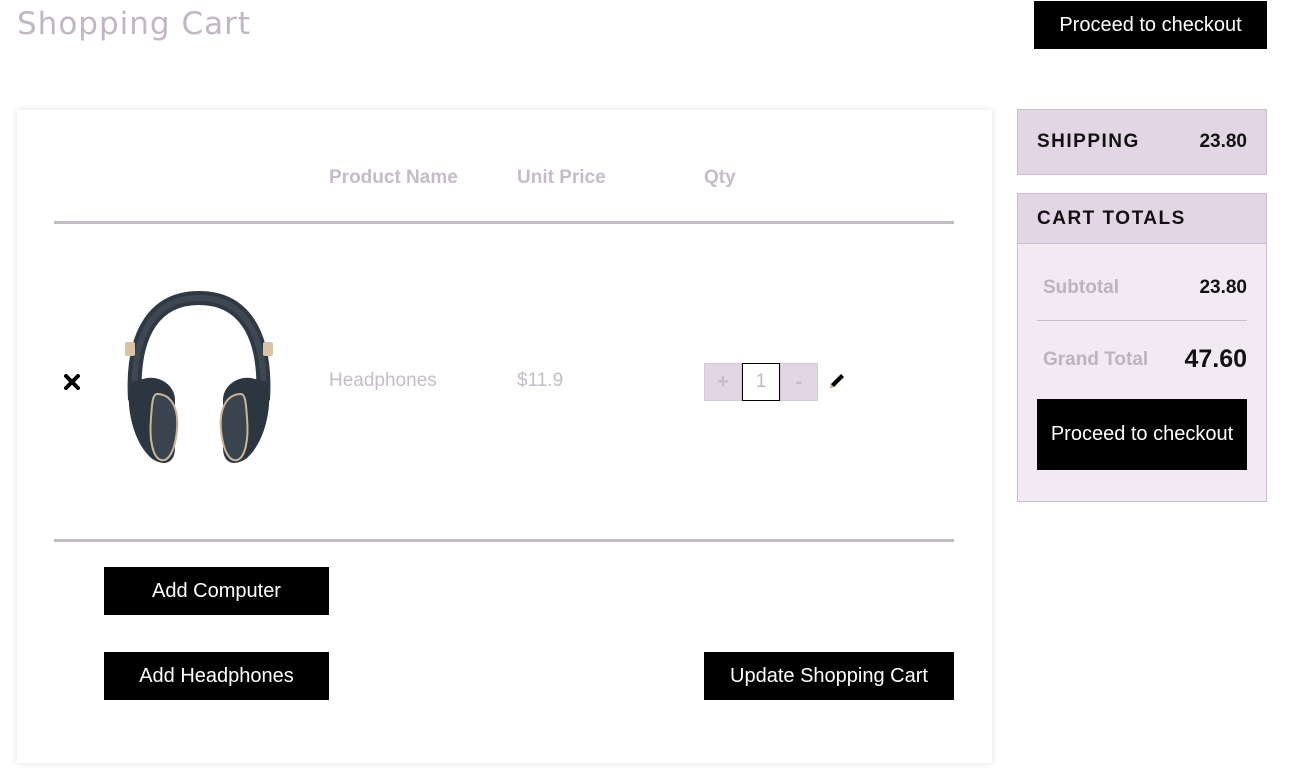 This screenshot has height=779, width=1295. I want to click on shipping-label: SHIPPING, so click(1088, 141).